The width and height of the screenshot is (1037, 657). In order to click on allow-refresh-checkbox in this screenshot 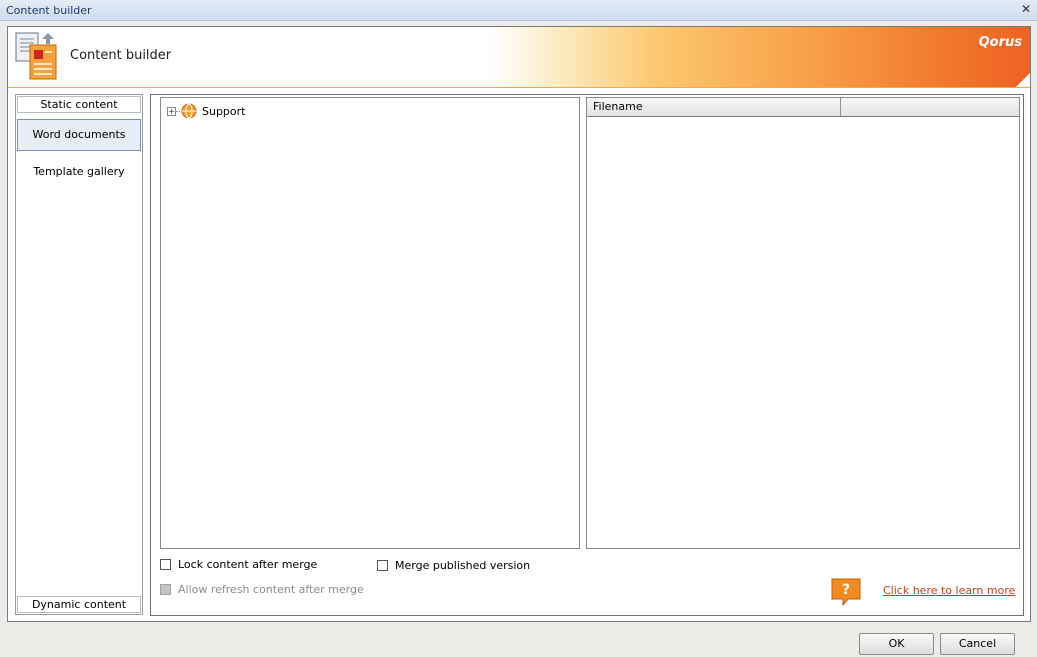, I will do `click(165, 589)`.